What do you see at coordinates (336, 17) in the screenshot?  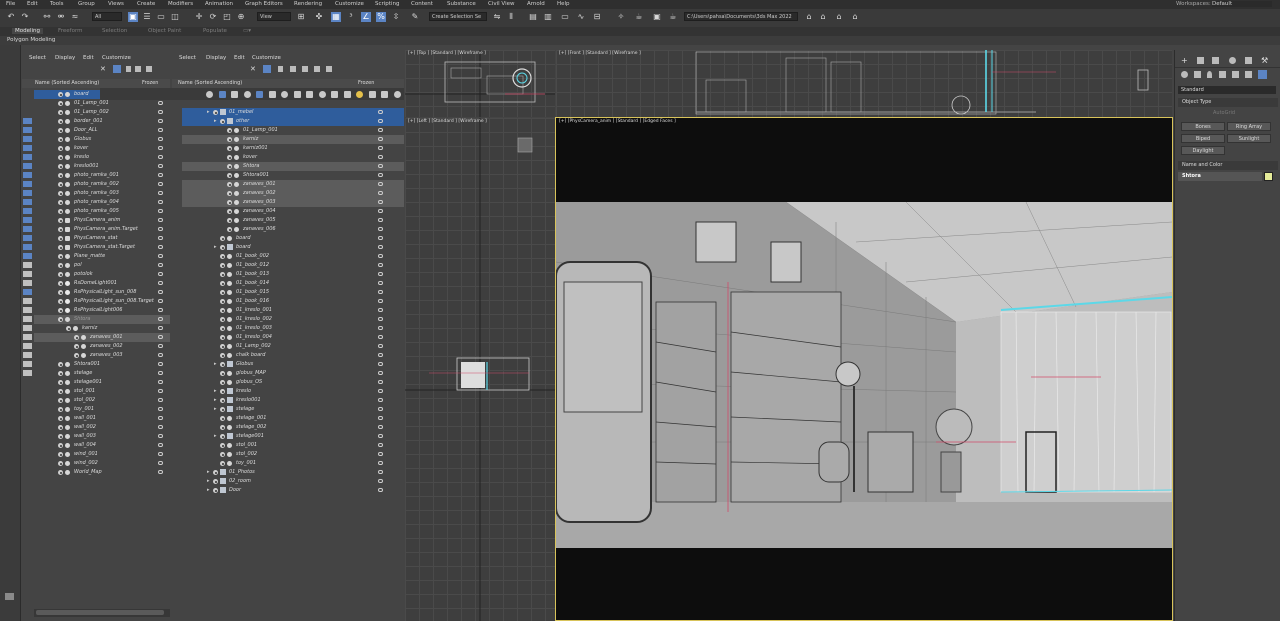 I see `keyboard-shortcut-override-icon: ▦` at bounding box center [336, 17].